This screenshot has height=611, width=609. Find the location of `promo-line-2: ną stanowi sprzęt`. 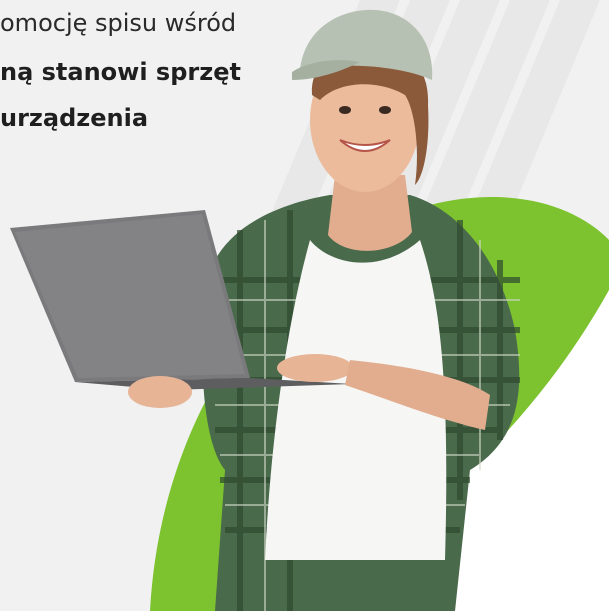

promo-line-2: ną stanowi sprzęt is located at coordinates (120, 72).